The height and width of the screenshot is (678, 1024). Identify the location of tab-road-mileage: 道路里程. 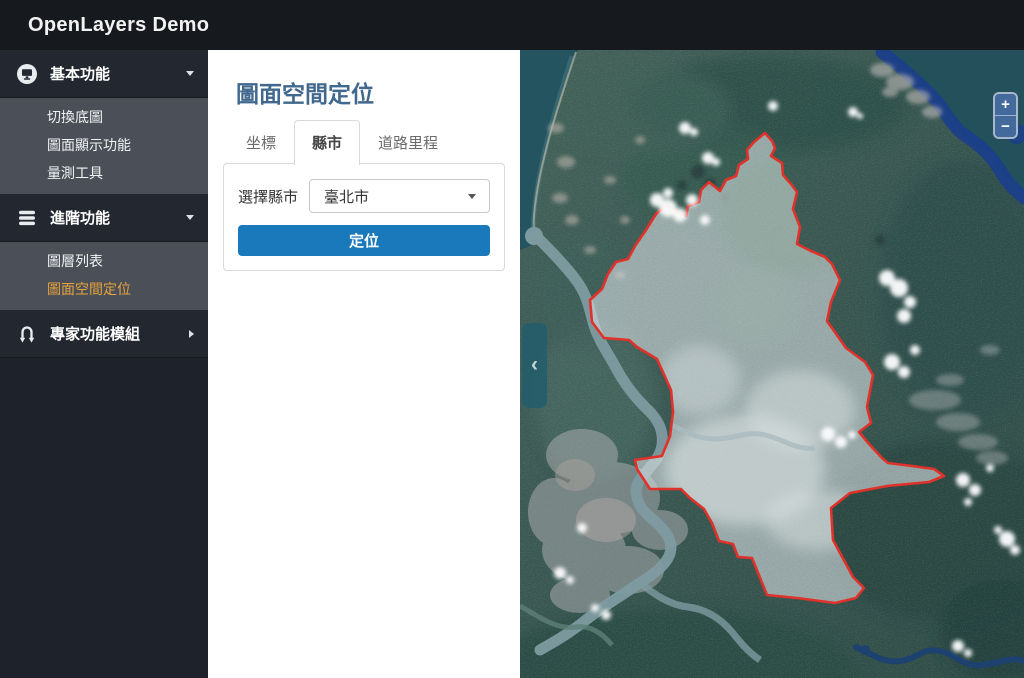
(408, 142).